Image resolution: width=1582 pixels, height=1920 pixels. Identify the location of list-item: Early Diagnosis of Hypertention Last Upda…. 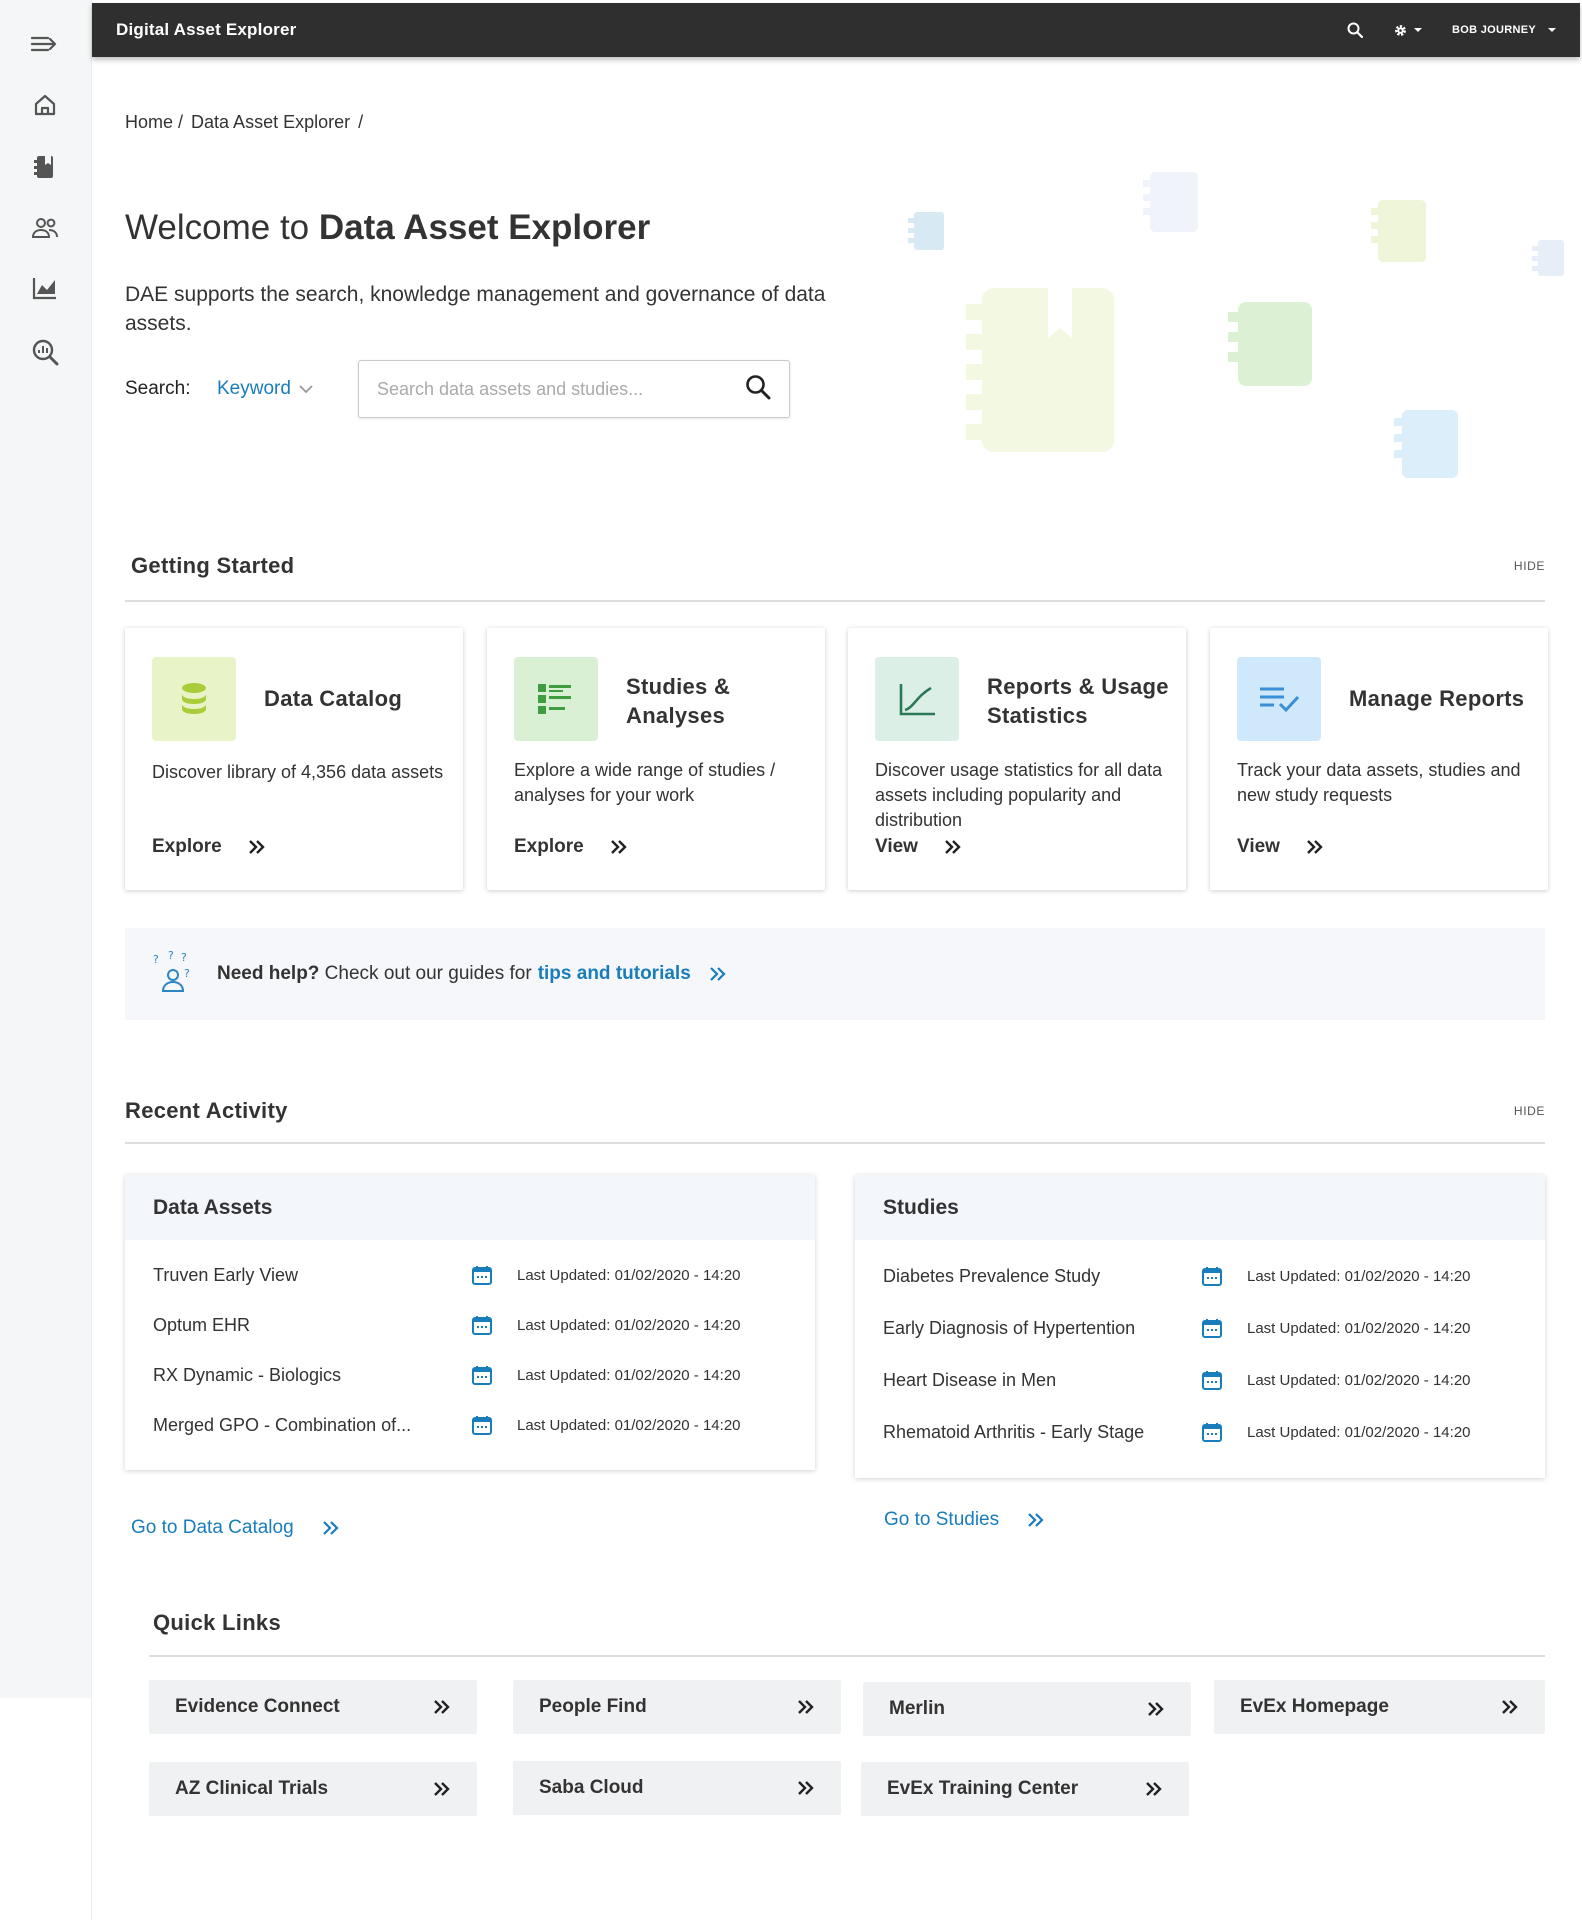
(1200, 1328).